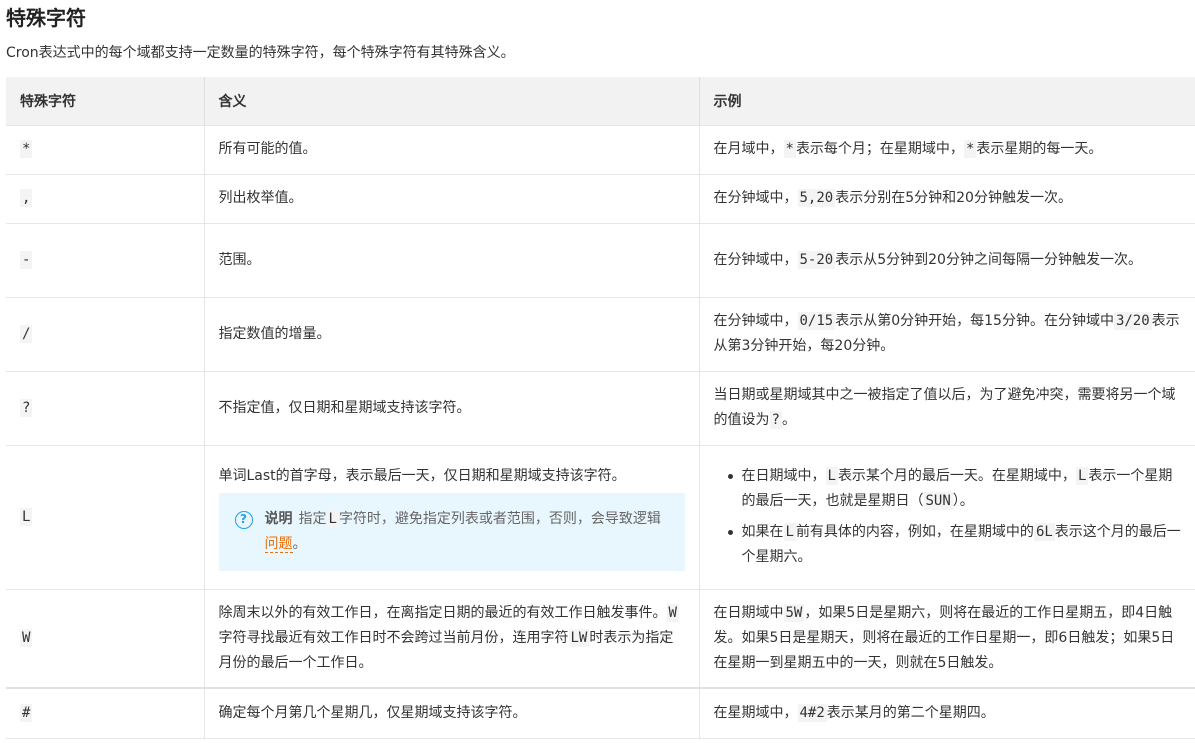 The width and height of the screenshot is (1195, 743). What do you see at coordinates (947, 407) in the screenshot?
I see `example-cell: 当日期或星期域其中之一被指定了值以后，为了避免冲突，需要将另一个域的值设为?。` at bounding box center [947, 407].